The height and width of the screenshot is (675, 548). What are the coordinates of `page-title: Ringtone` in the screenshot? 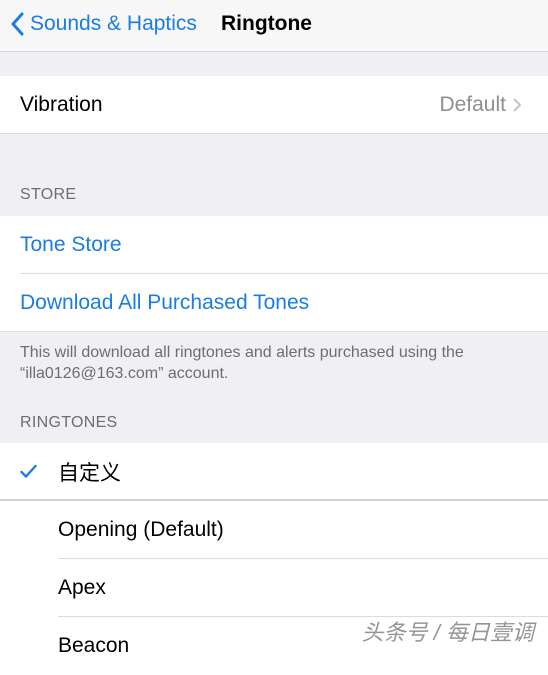 It's located at (266, 23).